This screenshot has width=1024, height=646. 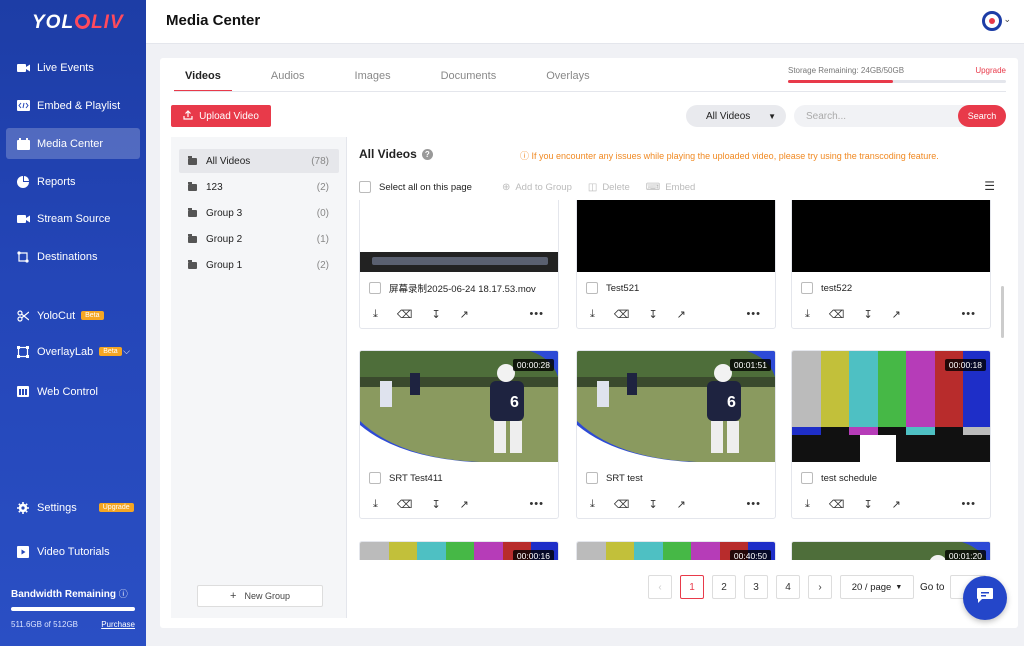 I want to click on video-card: test522 ⤓ ⌫ ↧ ↗ •••, so click(x=891, y=264).